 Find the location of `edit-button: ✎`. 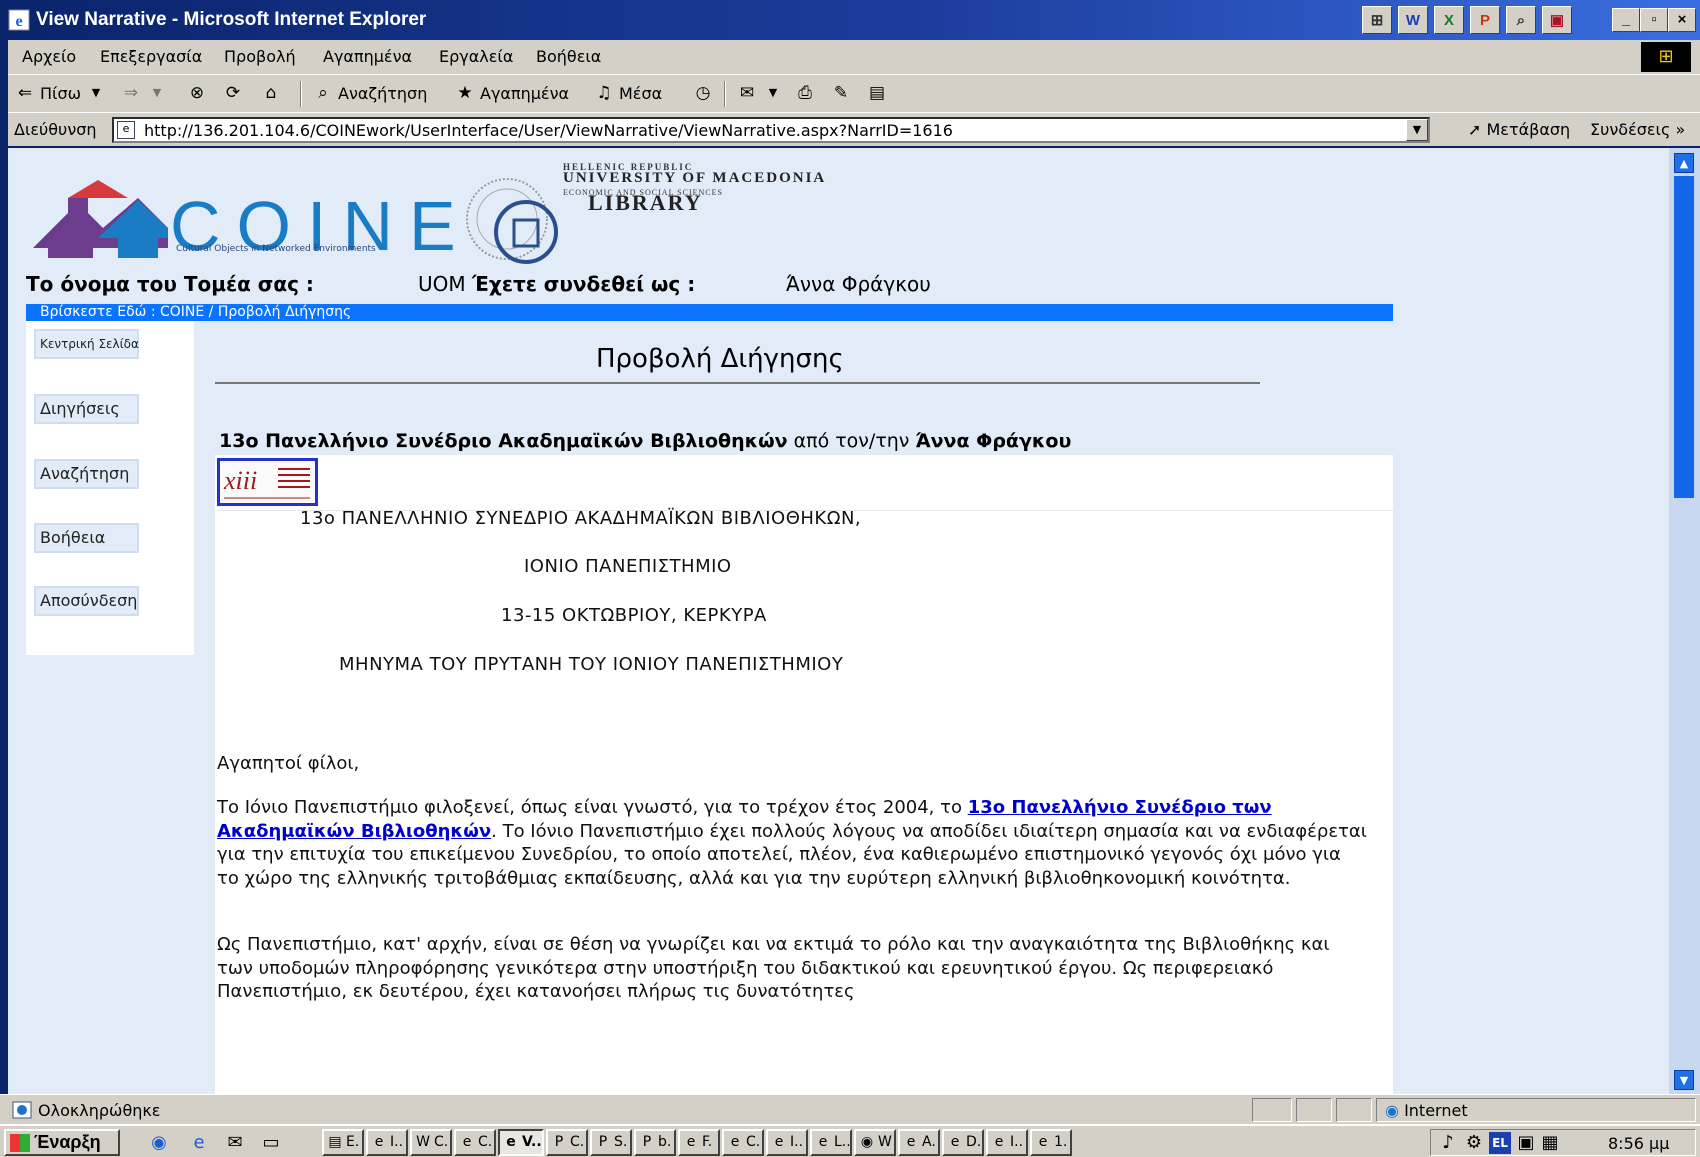

edit-button: ✎ is located at coordinates (841, 93).